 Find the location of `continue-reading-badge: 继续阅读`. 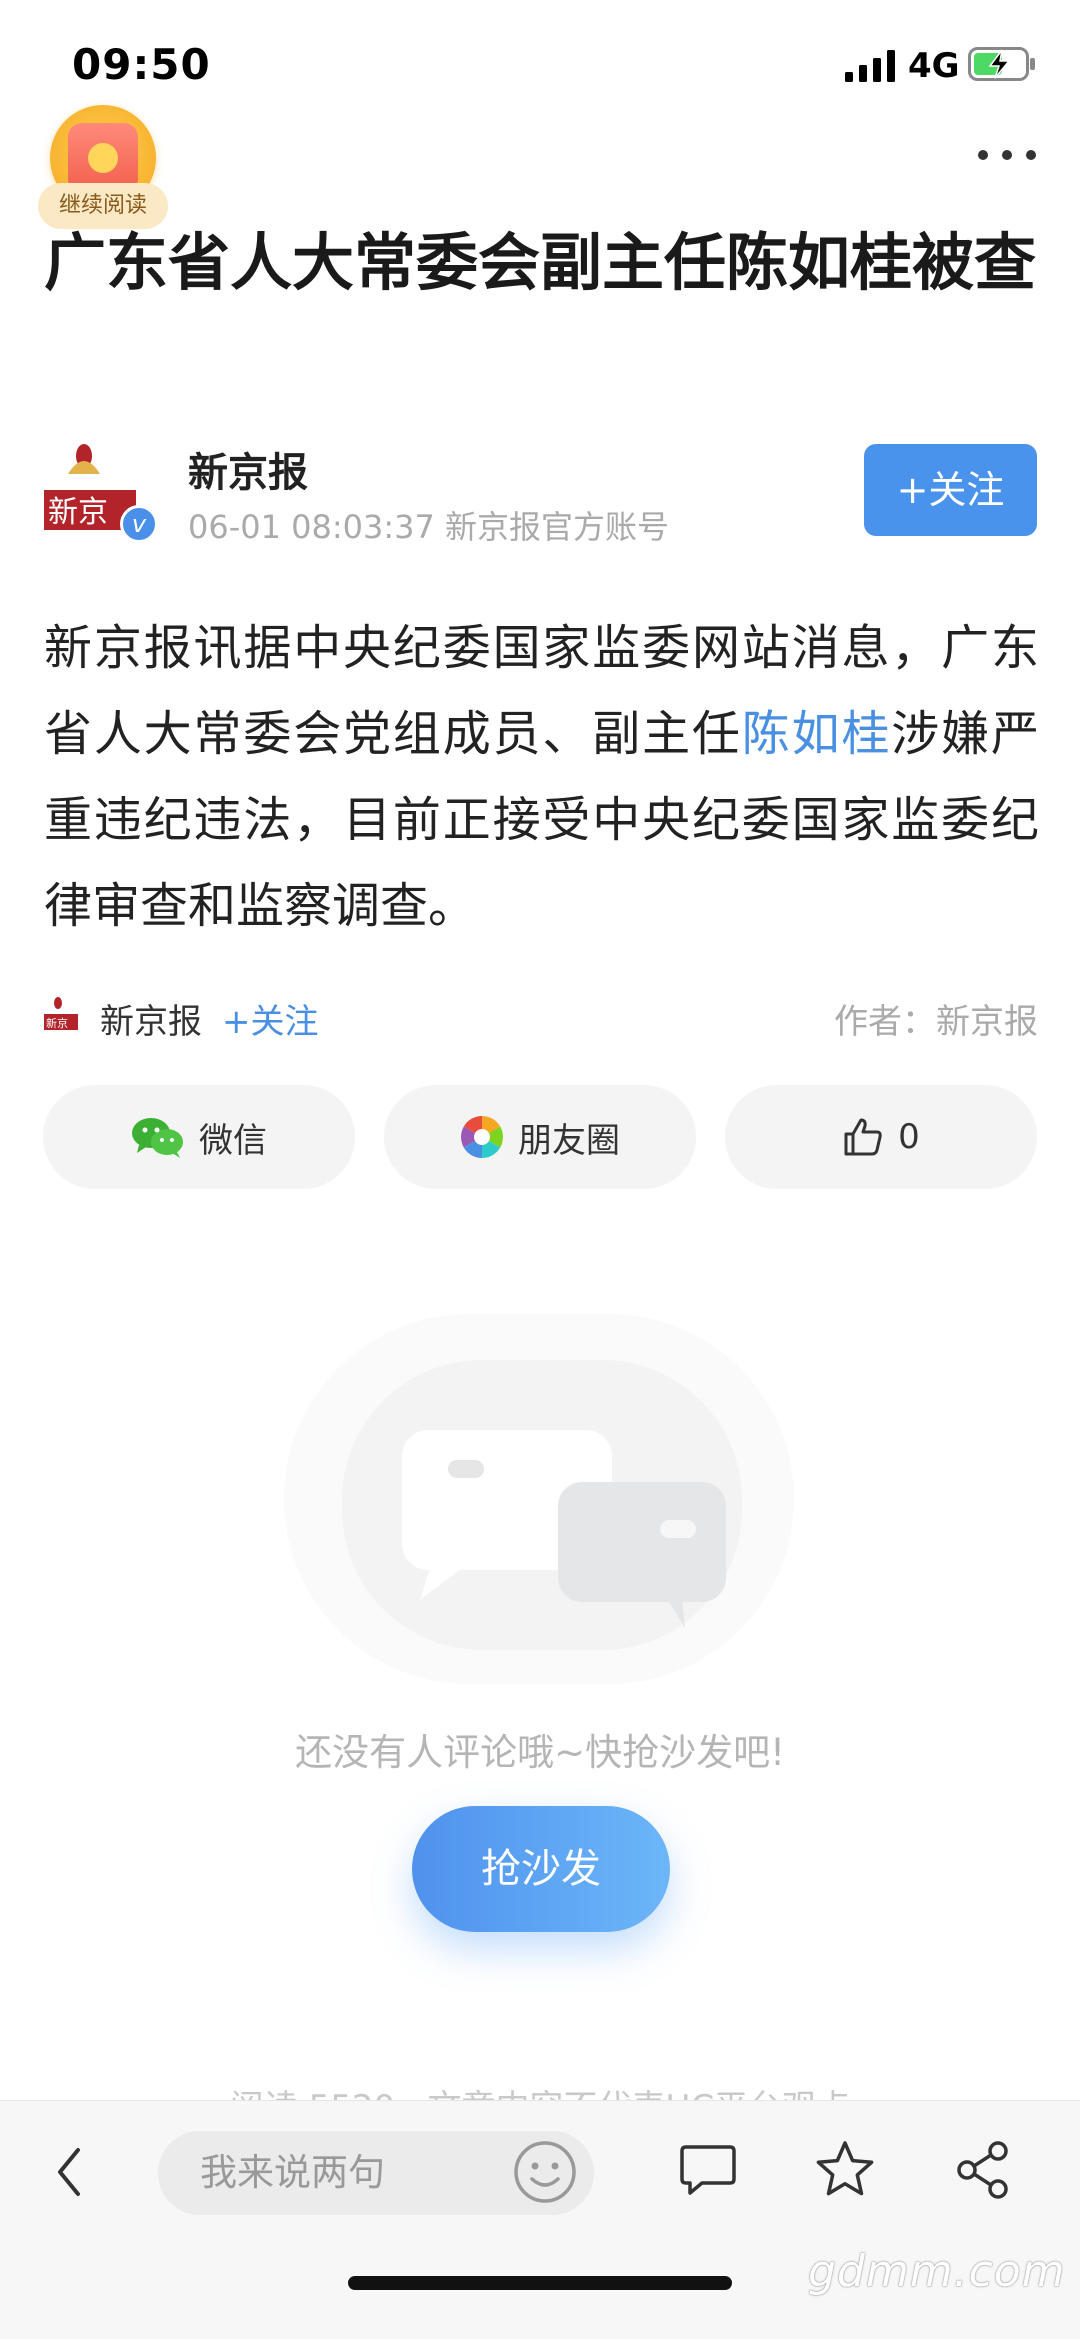

continue-reading-badge: 继续阅读 is located at coordinates (103, 167).